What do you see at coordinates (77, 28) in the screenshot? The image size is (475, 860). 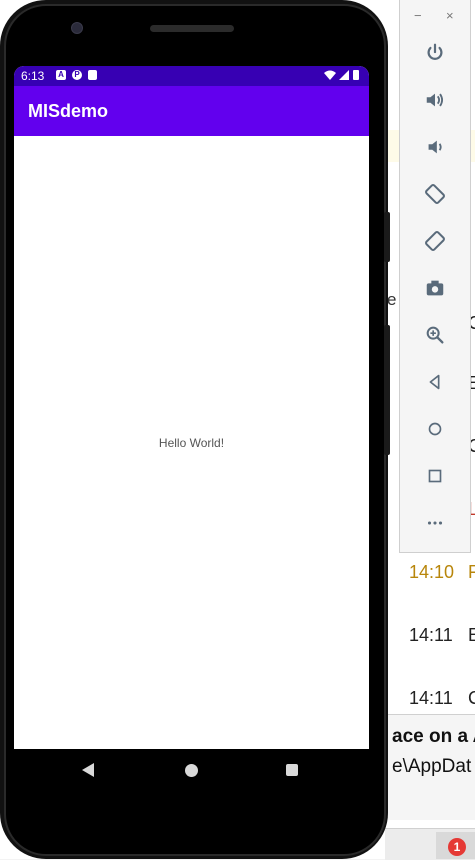 I see `front-camera-icon` at bounding box center [77, 28].